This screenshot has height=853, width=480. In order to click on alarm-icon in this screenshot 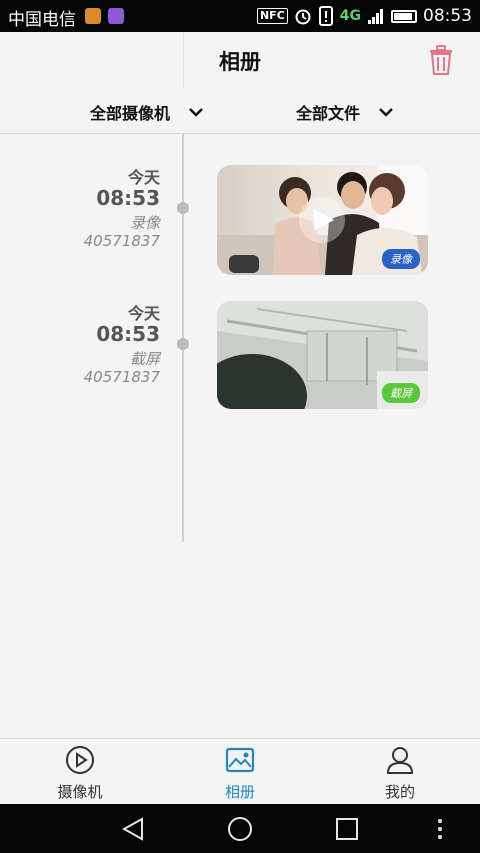, I will do `click(303, 17)`.